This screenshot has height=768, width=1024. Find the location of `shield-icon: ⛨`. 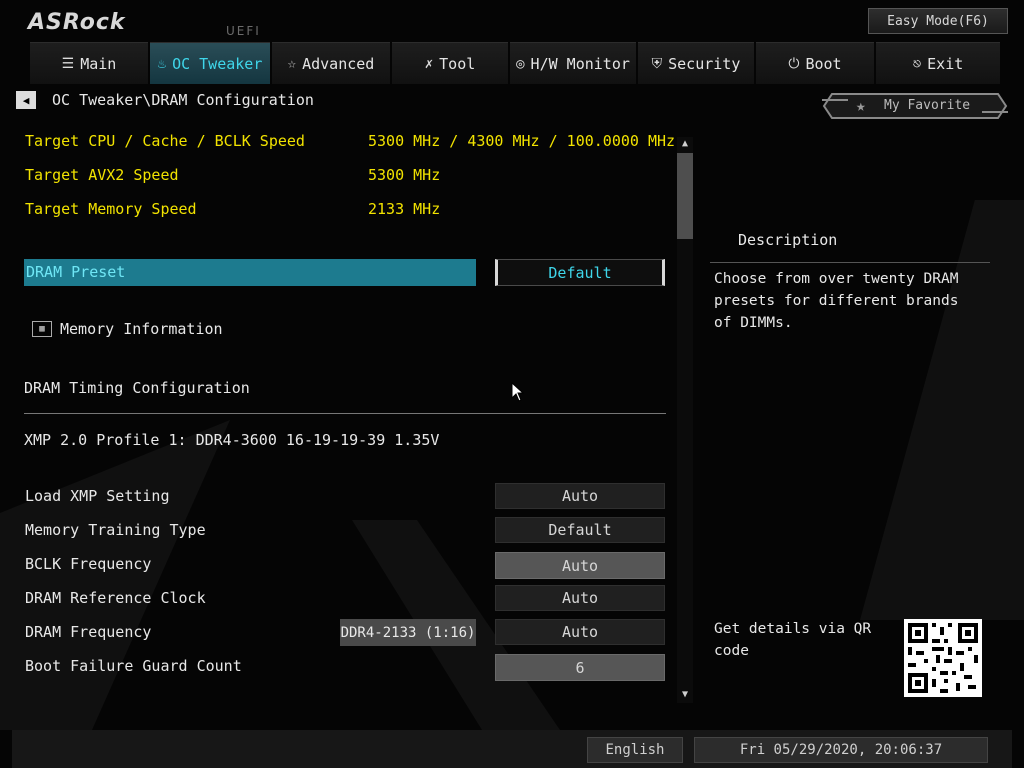

shield-icon: ⛨ is located at coordinates (657, 63).